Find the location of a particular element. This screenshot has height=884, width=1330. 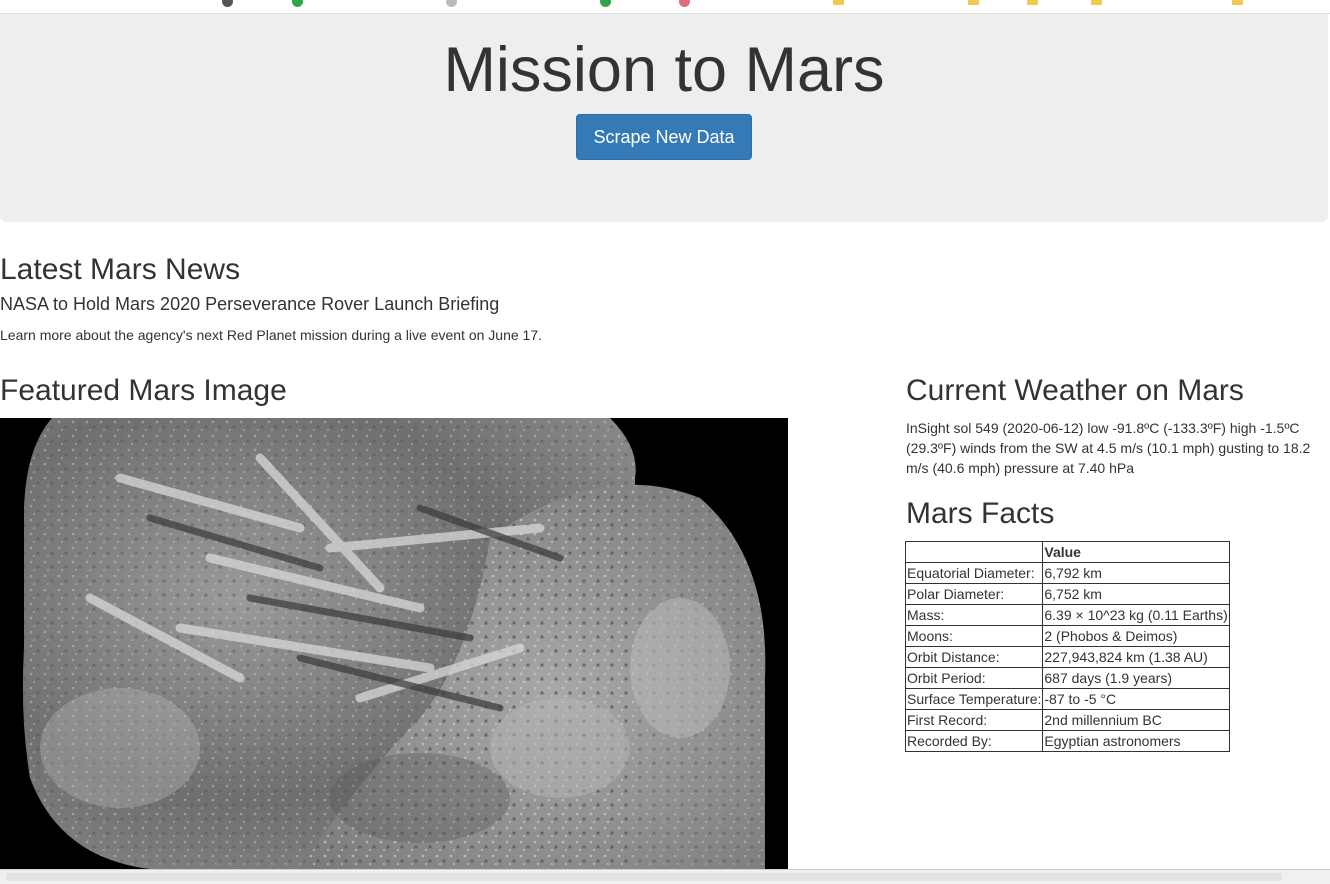

fact-value: -87 to -5 °C is located at coordinates (1136, 699).